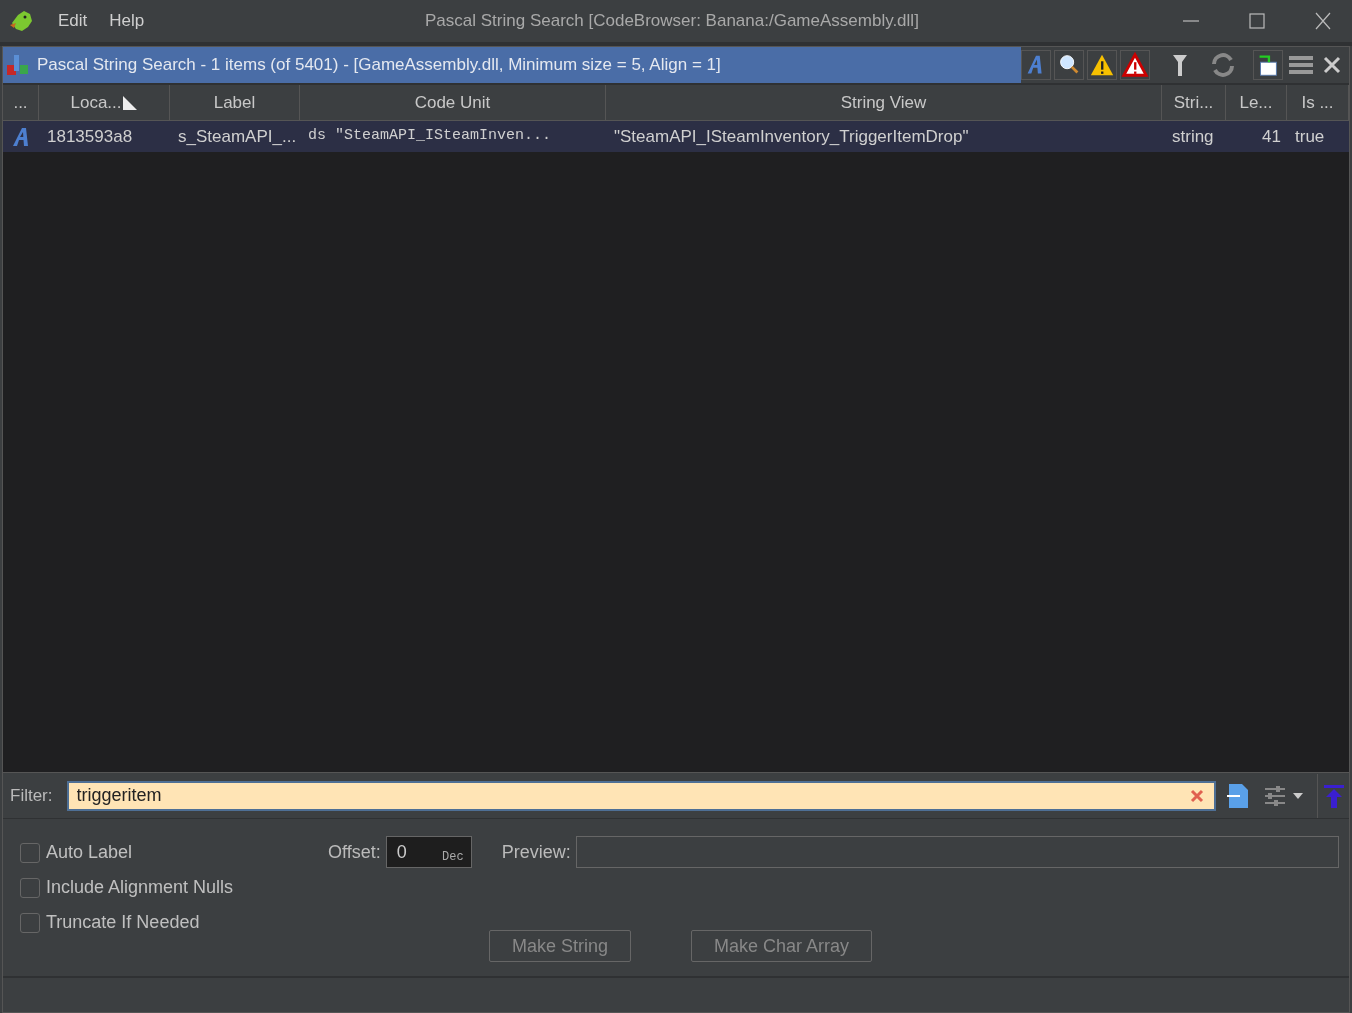 The image size is (1352, 1013). Describe the element at coordinates (379, 65) in the screenshot. I see `panel-title: Pascal String Search - 1 items (of 5401) - [GameAssembly.dll, Minimum size = 5, Align = 1]` at that location.